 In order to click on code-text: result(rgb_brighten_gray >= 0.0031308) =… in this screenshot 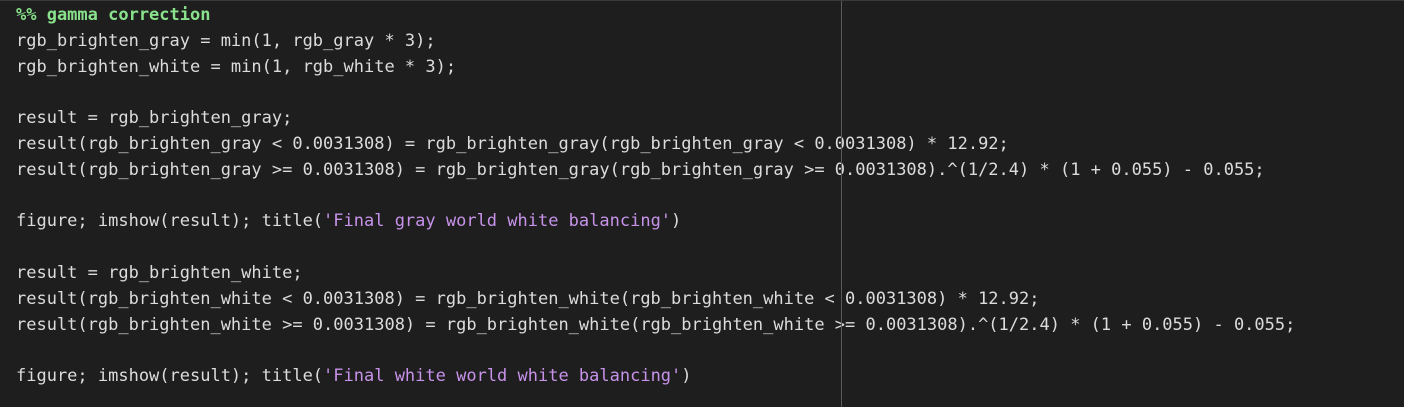, I will do `click(640, 169)`.